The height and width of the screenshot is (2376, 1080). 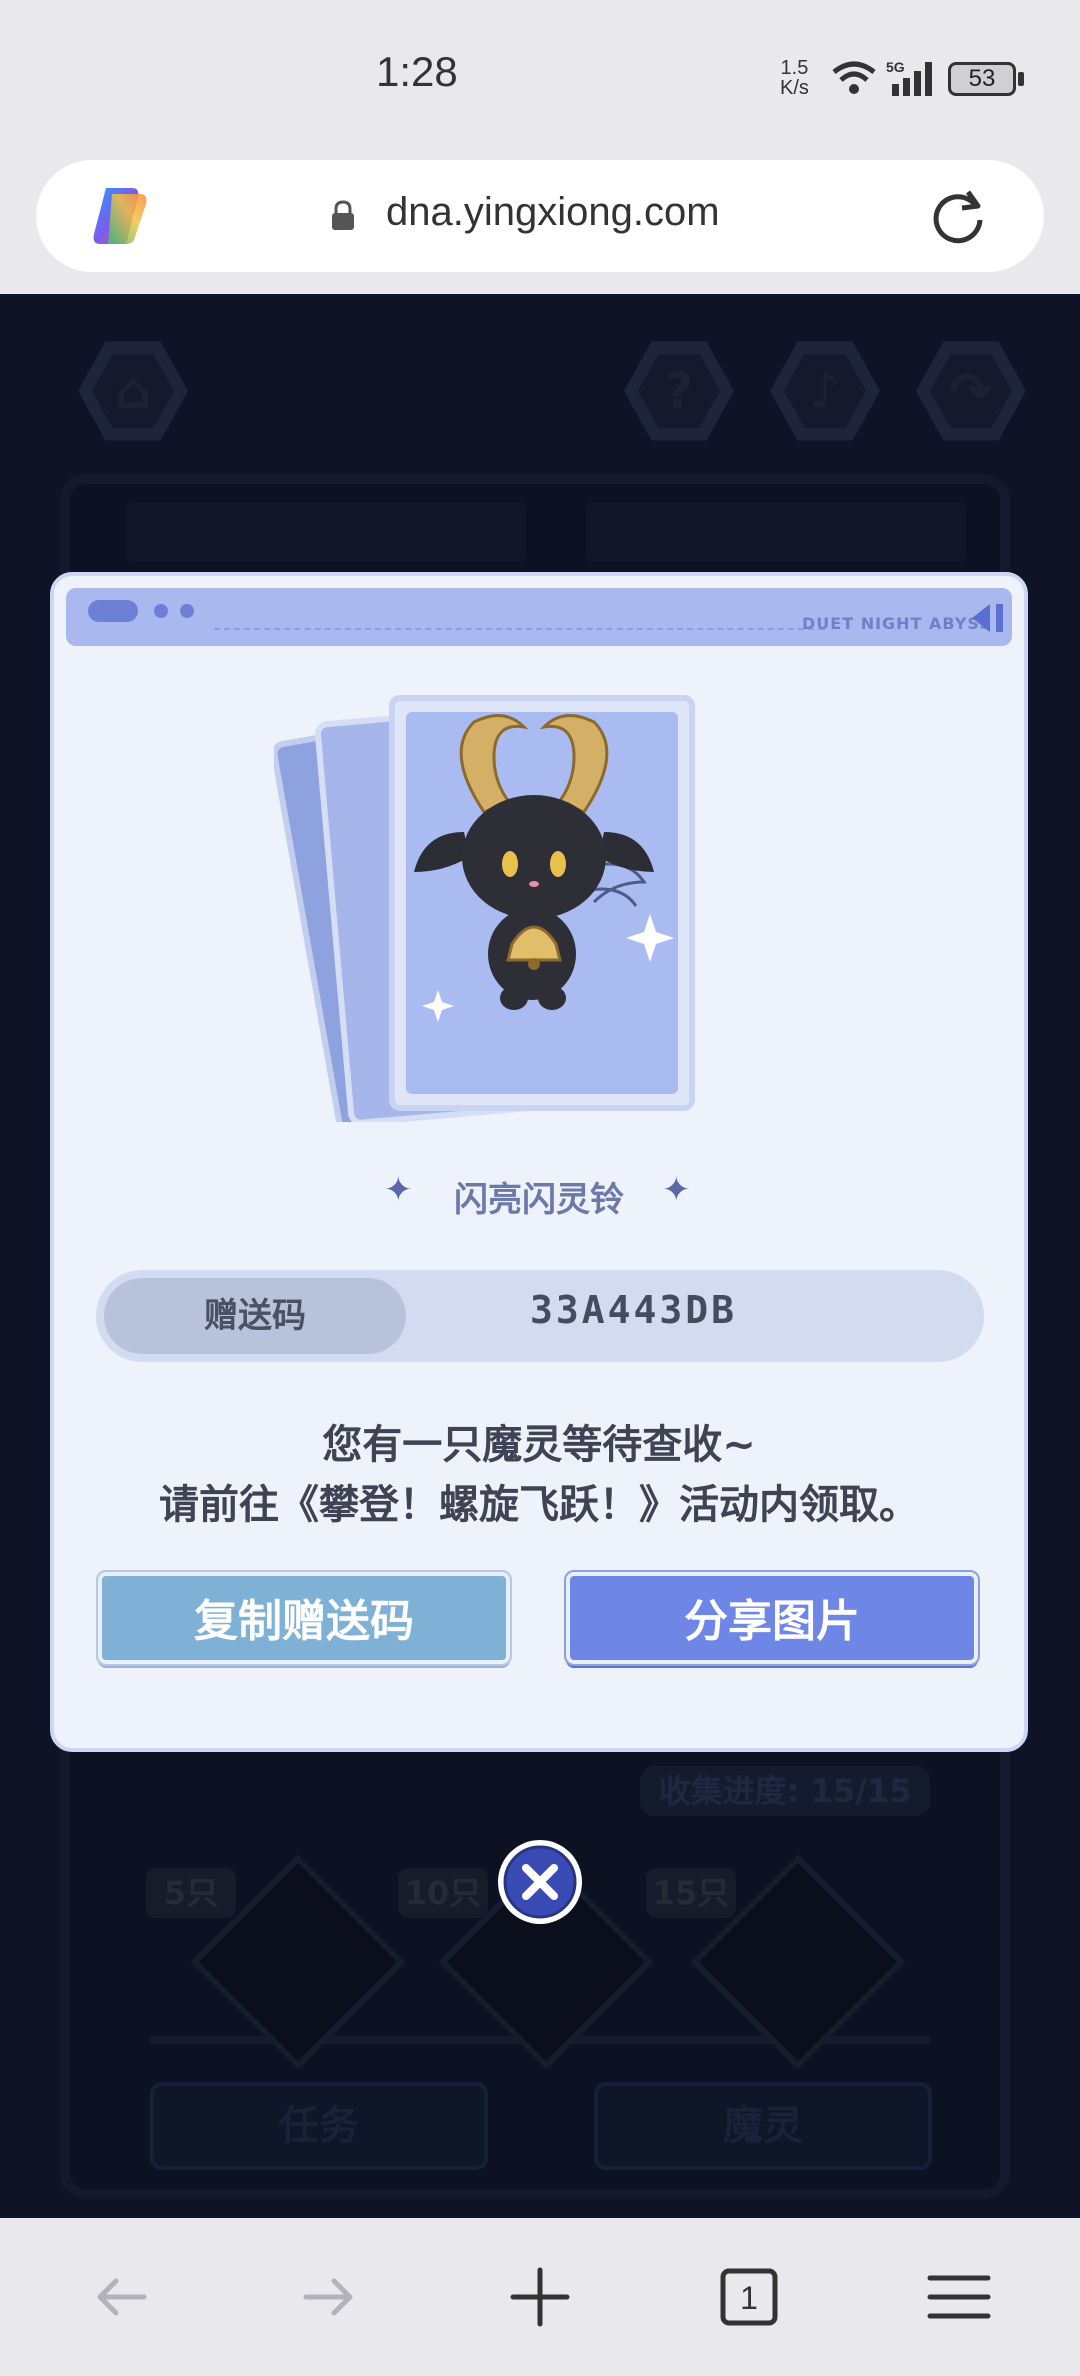 What do you see at coordinates (794, 88) in the screenshot?
I see `network-speed-unit: K/s` at bounding box center [794, 88].